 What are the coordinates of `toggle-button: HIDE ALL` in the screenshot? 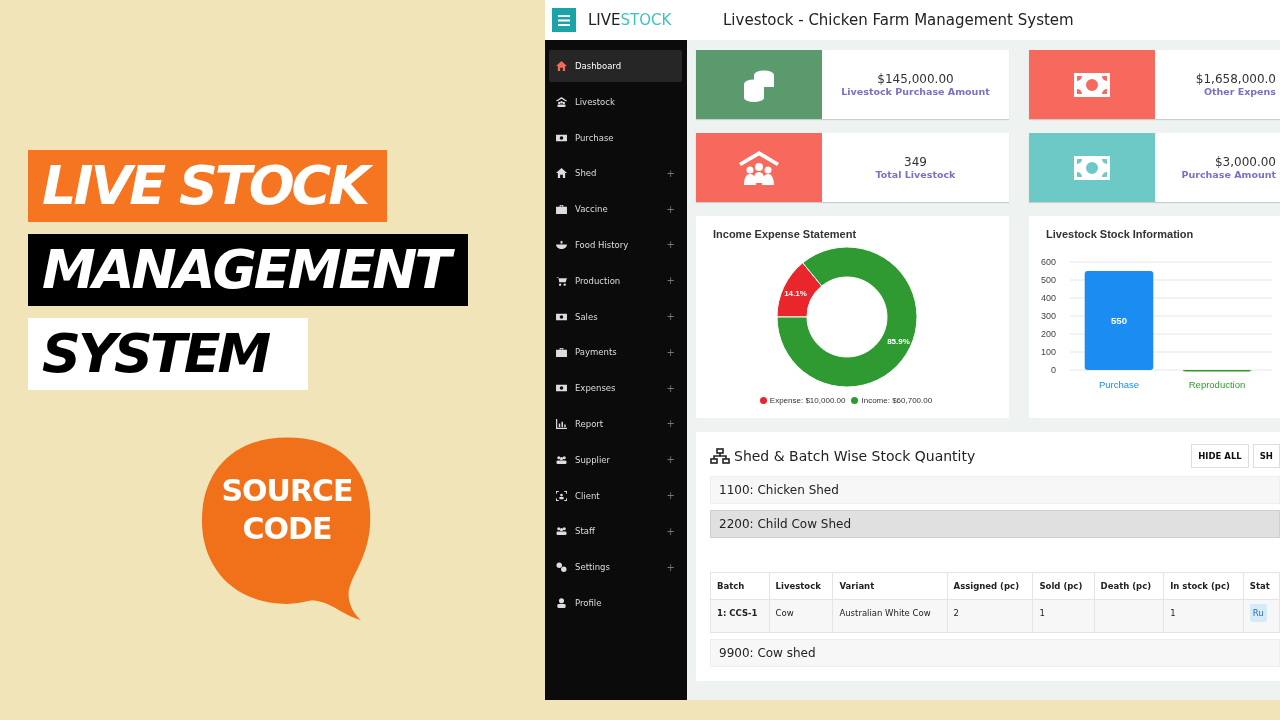 It's located at (1220, 456).